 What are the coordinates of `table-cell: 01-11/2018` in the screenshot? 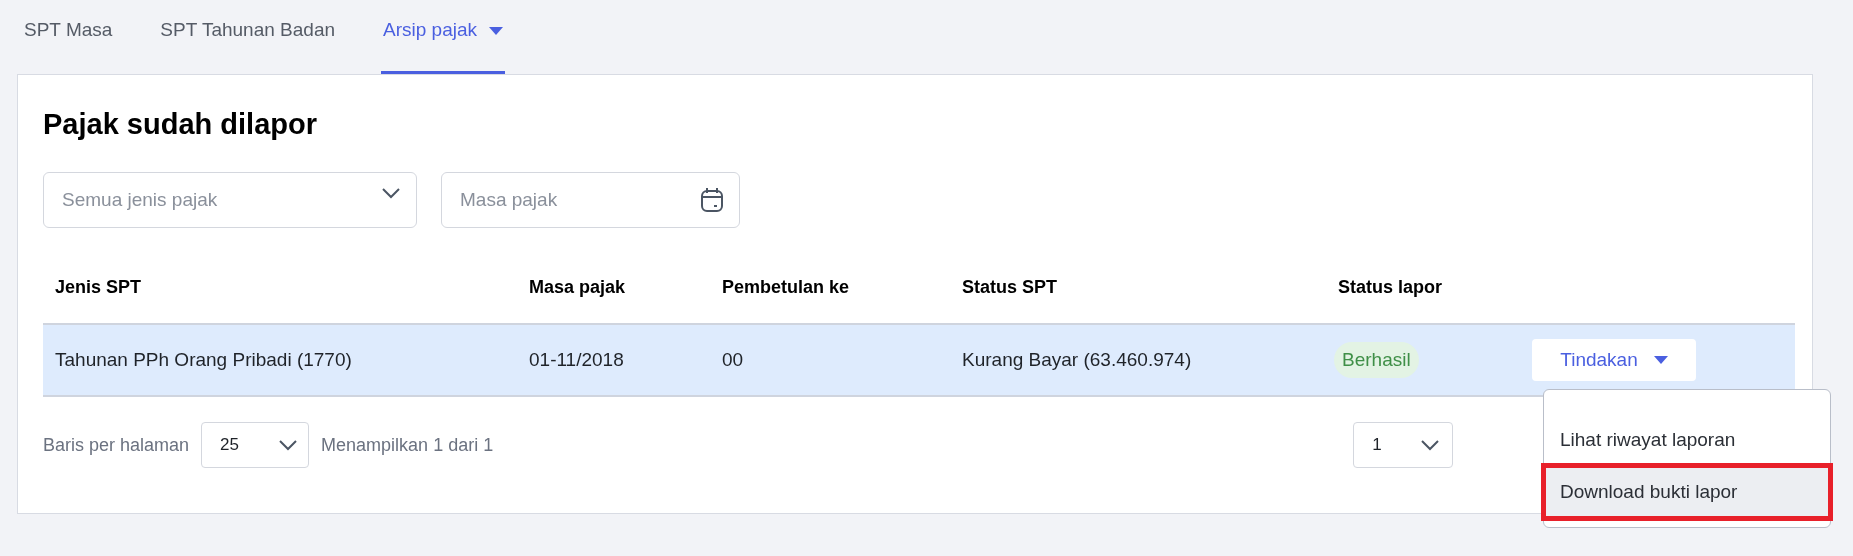 It's located at (576, 359).